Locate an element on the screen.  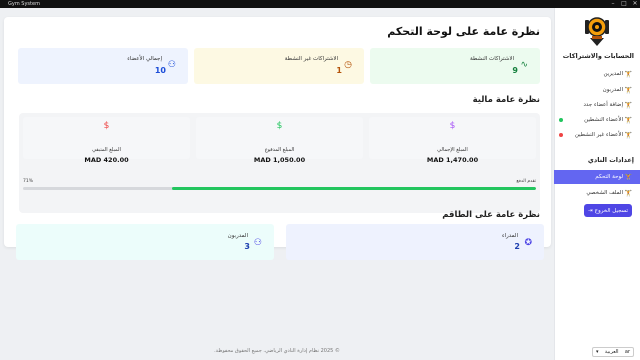
finance-card-remaining: $ المبلغ المتبقي MAD 420.00 is located at coordinates (106, 140).